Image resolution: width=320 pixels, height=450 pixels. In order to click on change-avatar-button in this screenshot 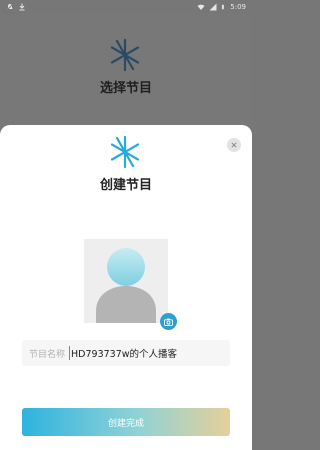, I will do `click(168, 321)`.